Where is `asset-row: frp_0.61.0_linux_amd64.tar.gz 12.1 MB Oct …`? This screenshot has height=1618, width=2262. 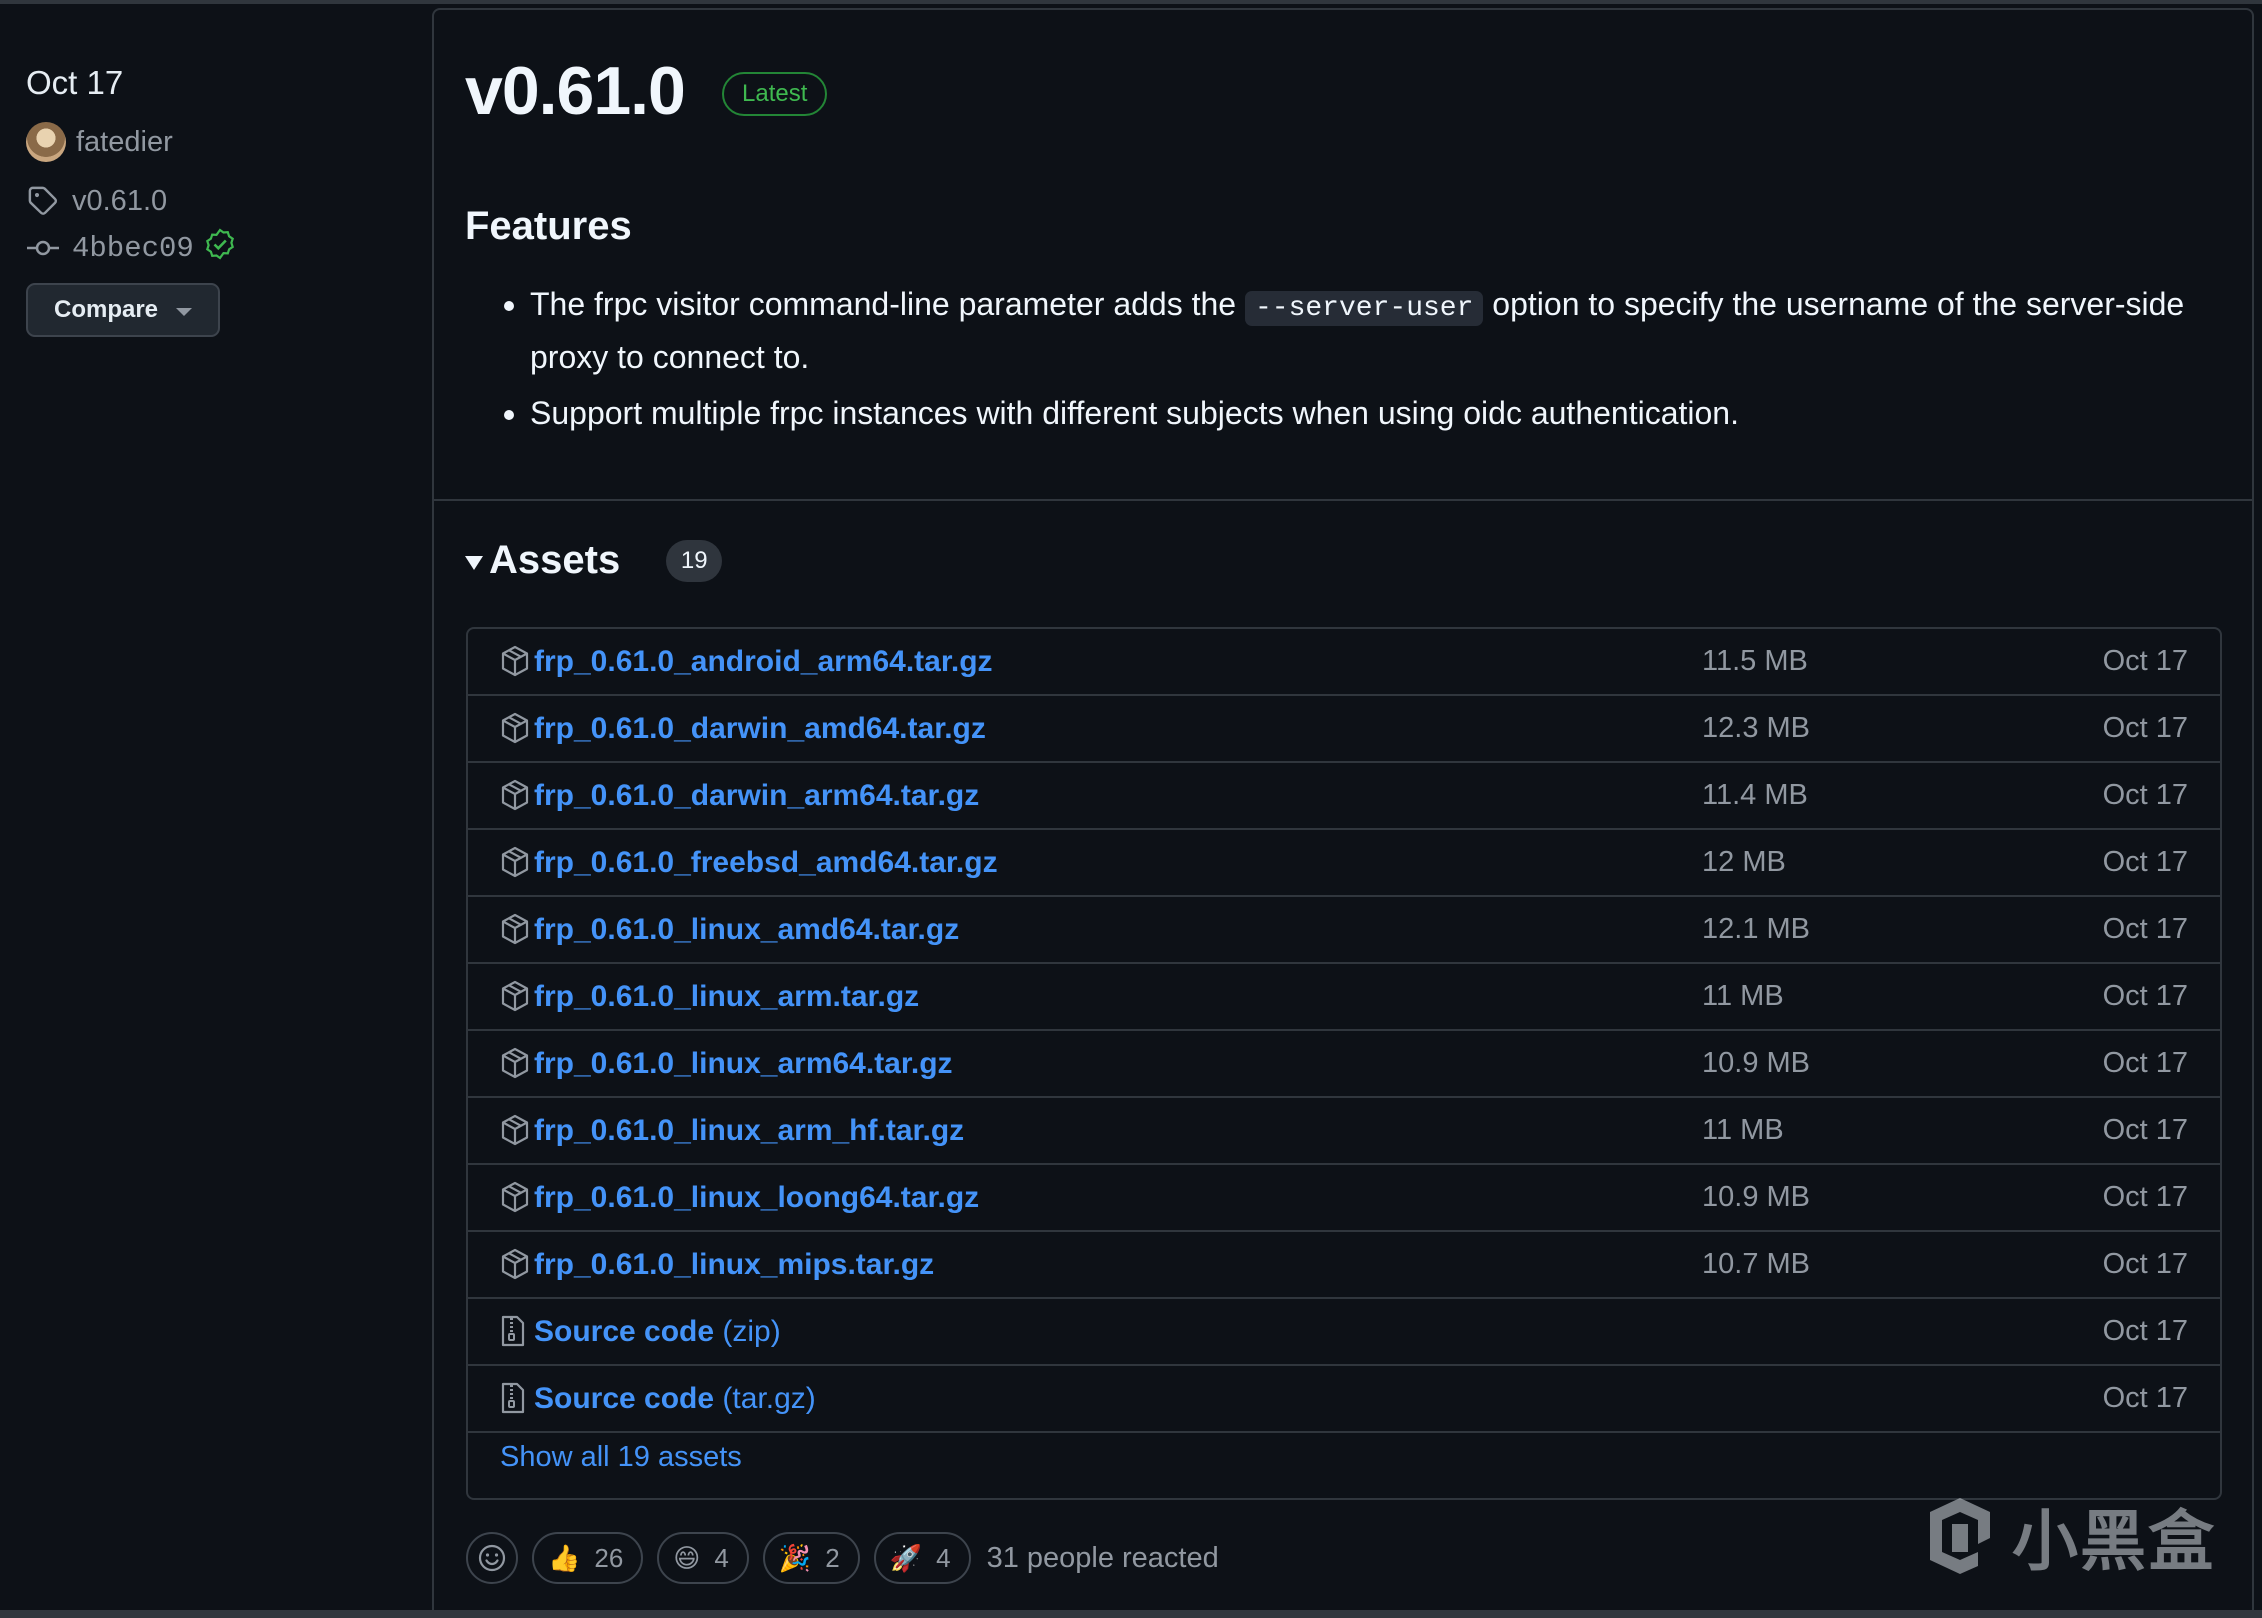
asset-row: frp_0.61.0_linux_amd64.tar.gz 12.1 MB Oct … is located at coordinates (1344, 930).